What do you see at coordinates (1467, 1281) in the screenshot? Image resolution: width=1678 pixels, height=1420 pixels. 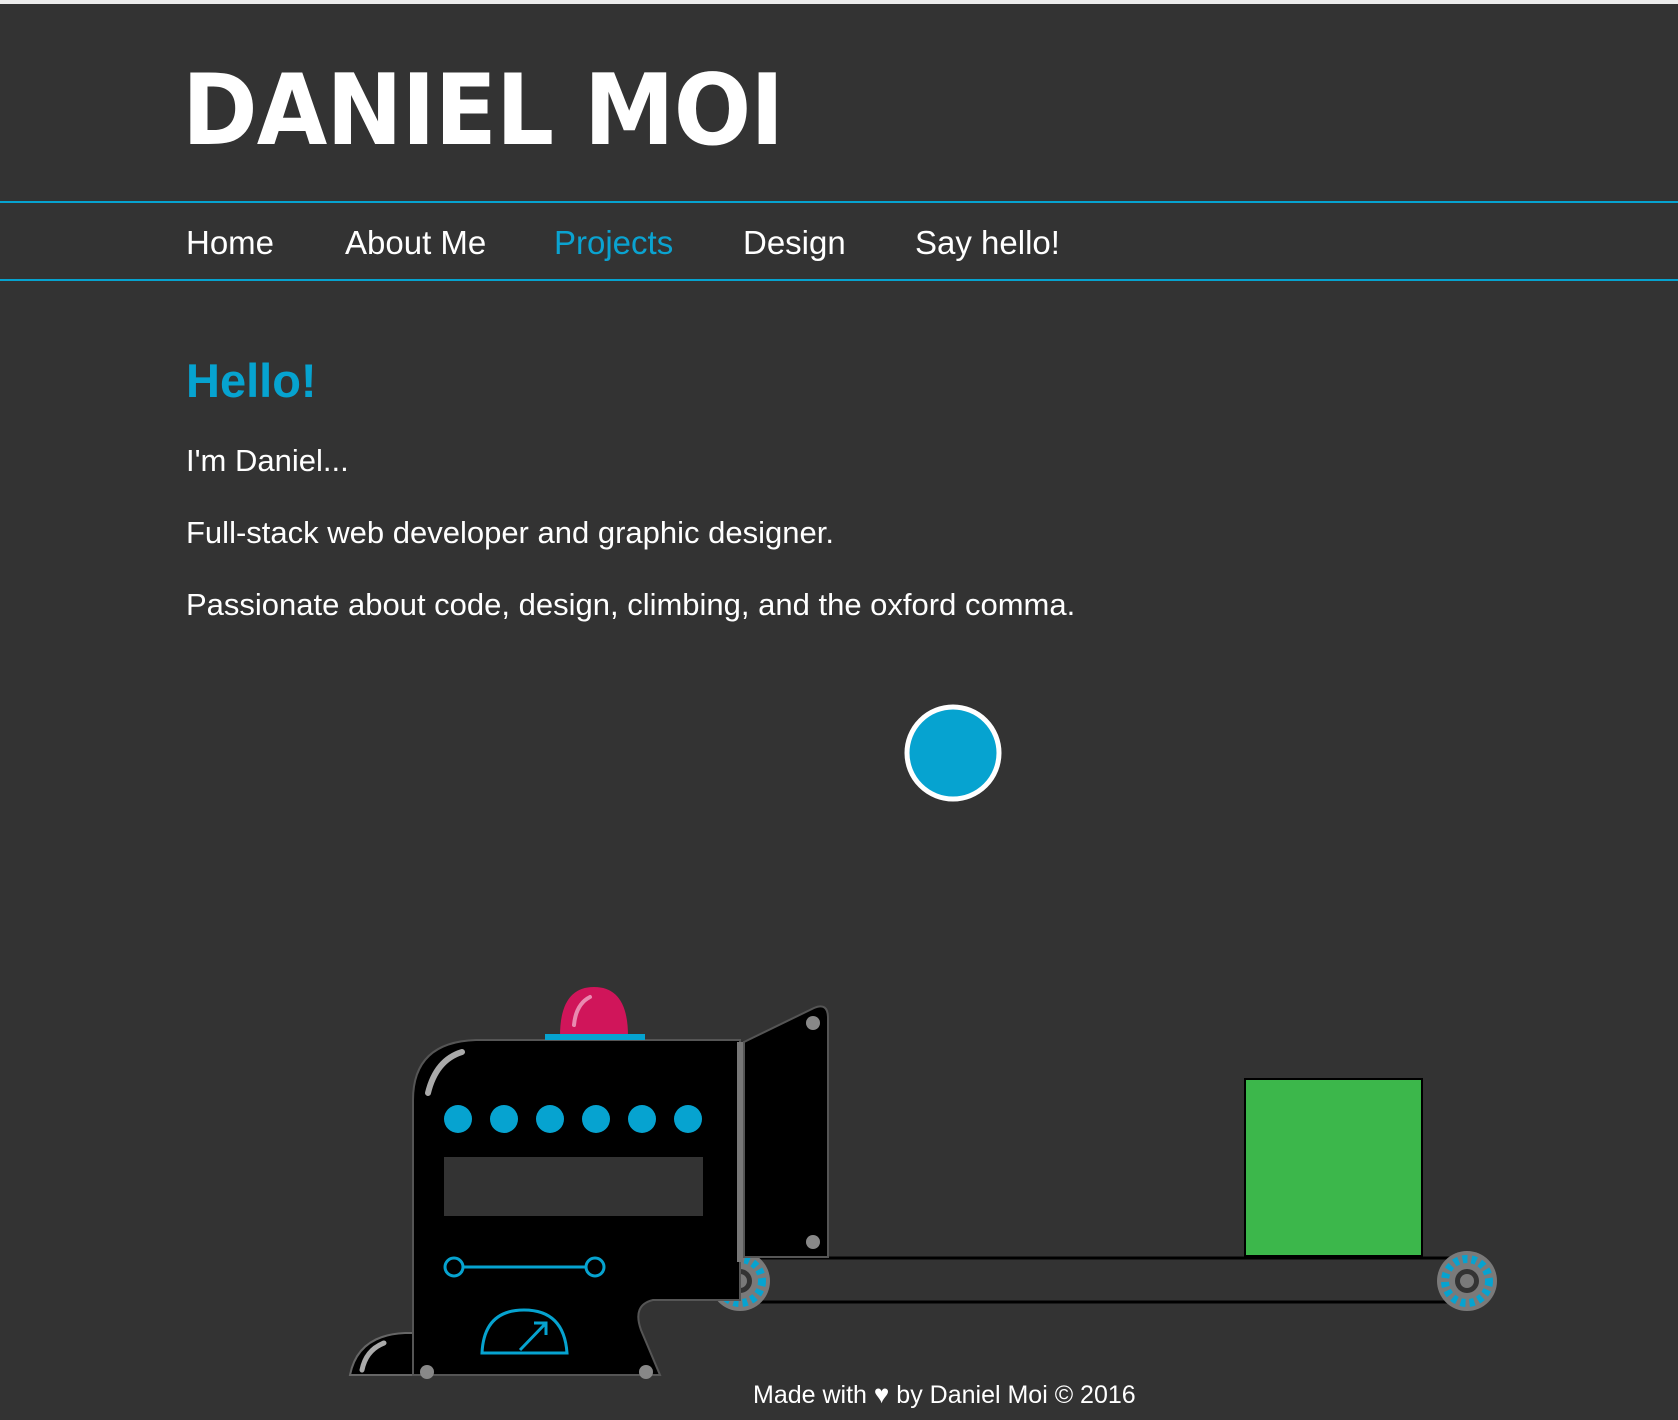 I see `roller-right-icon` at bounding box center [1467, 1281].